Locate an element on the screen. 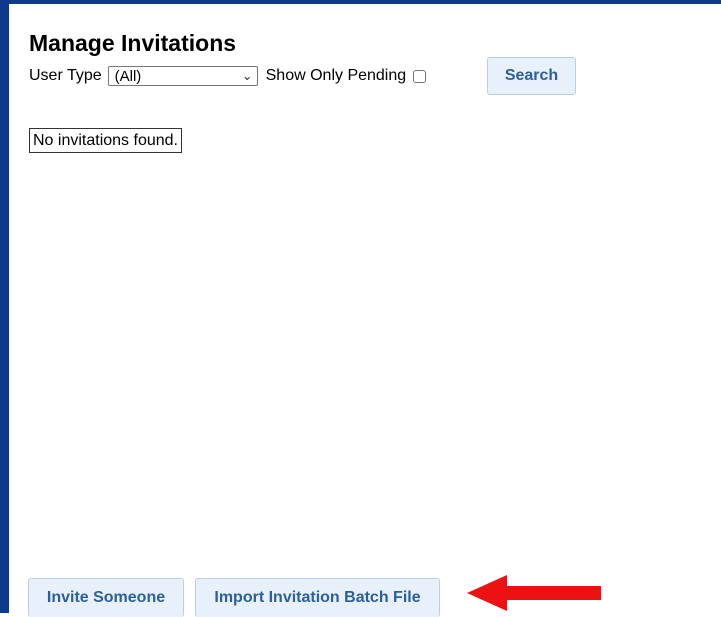 This screenshot has width=721, height=617. user-type-label: User Type is located at coordinates (65, 75).